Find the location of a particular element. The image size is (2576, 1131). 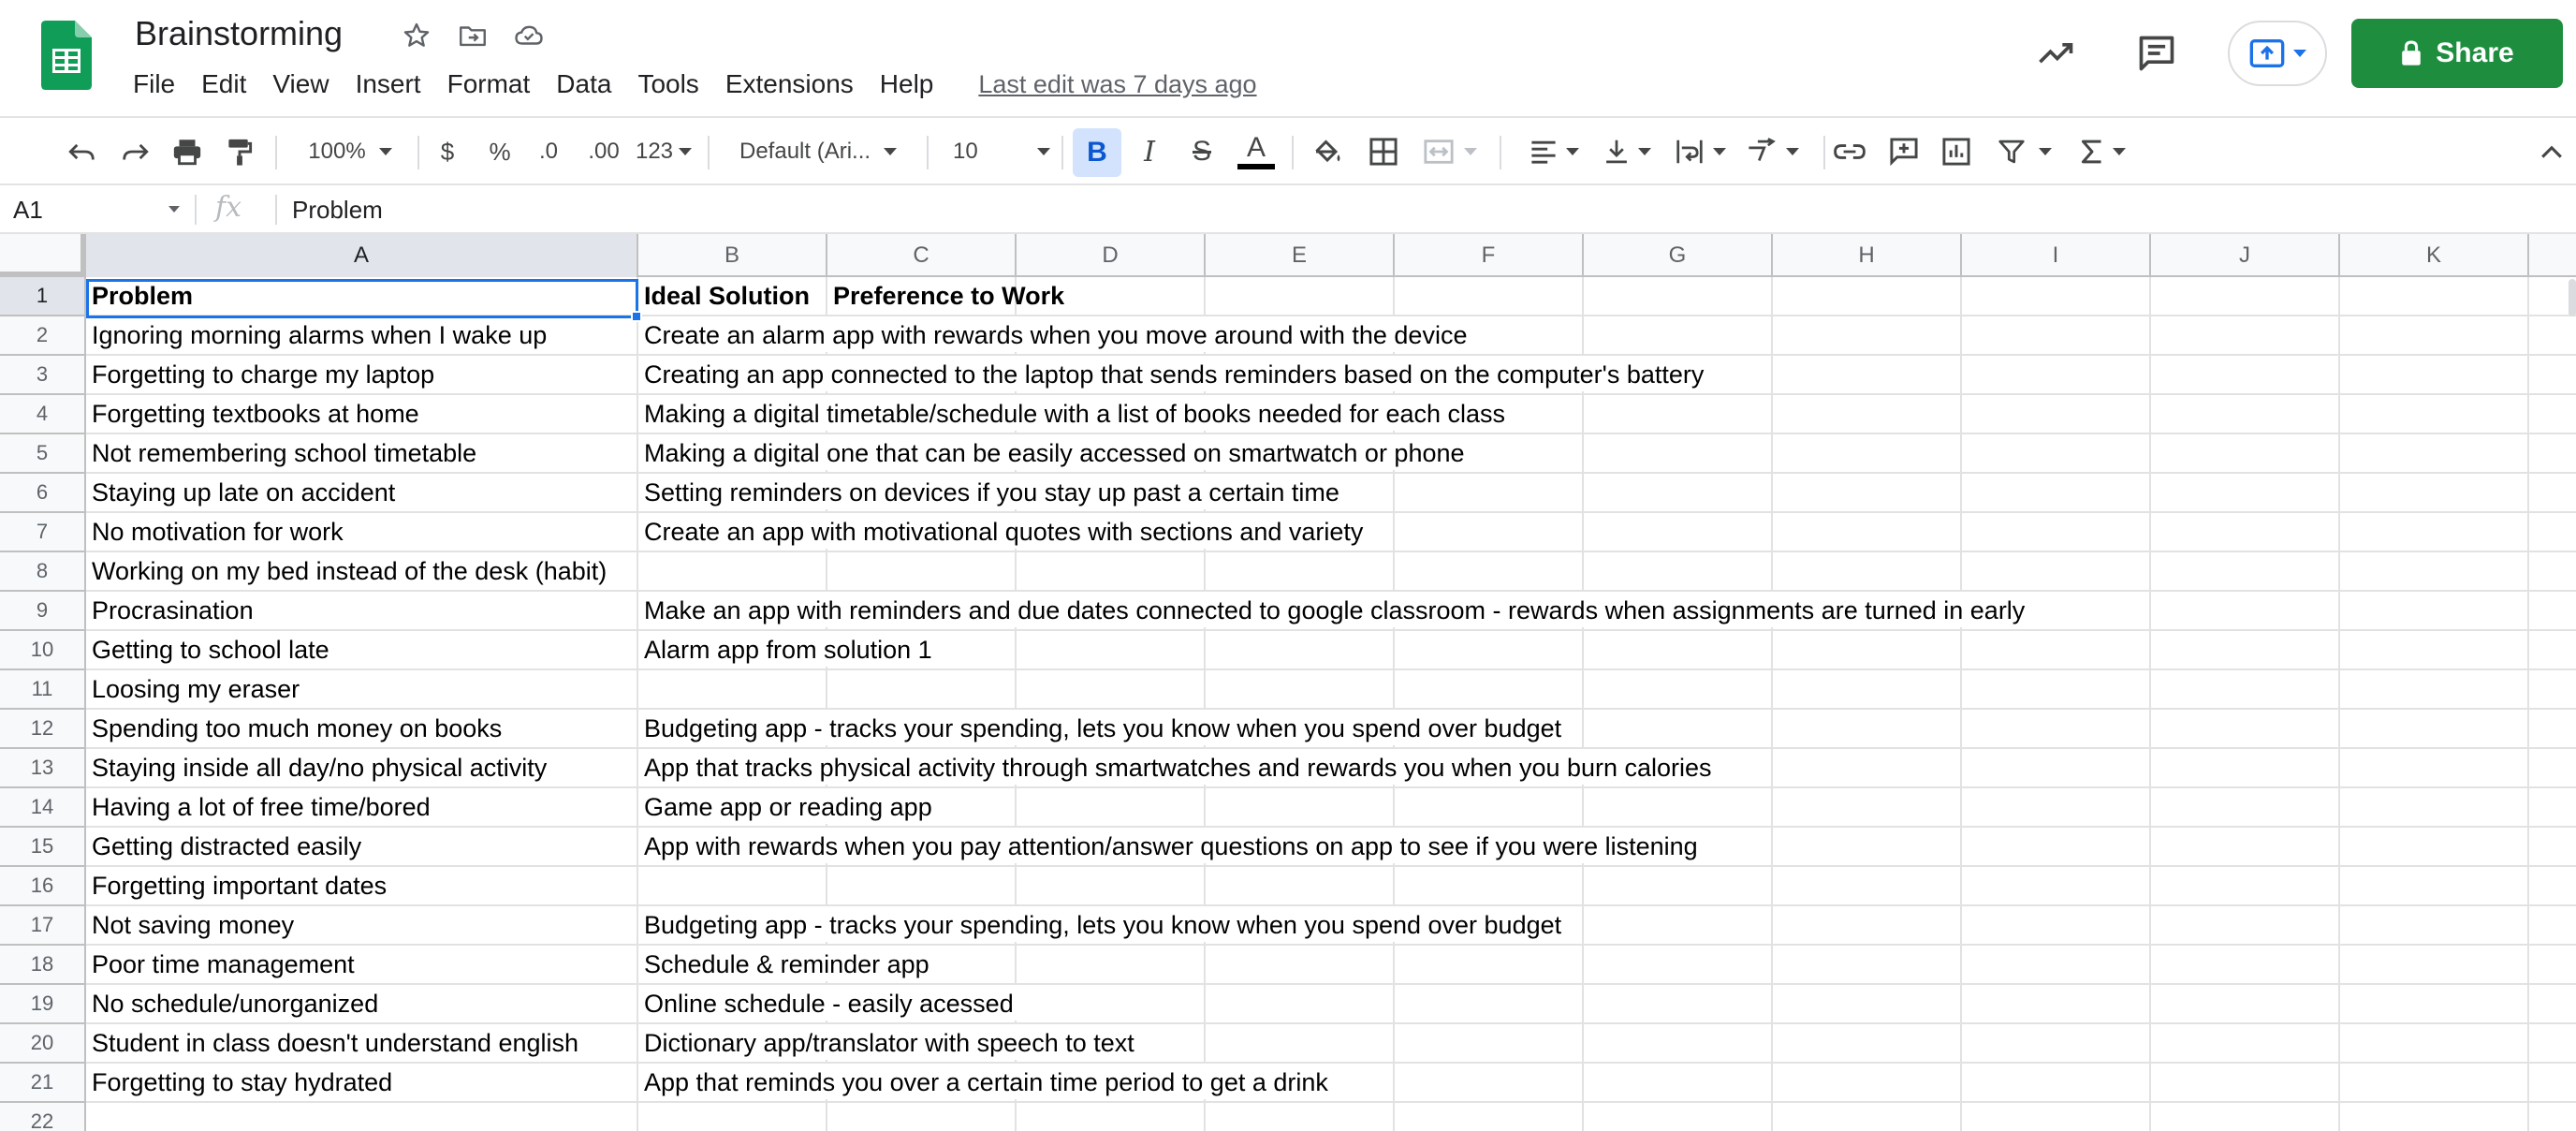

cell-j1 is located at coordinates (2245, 296).